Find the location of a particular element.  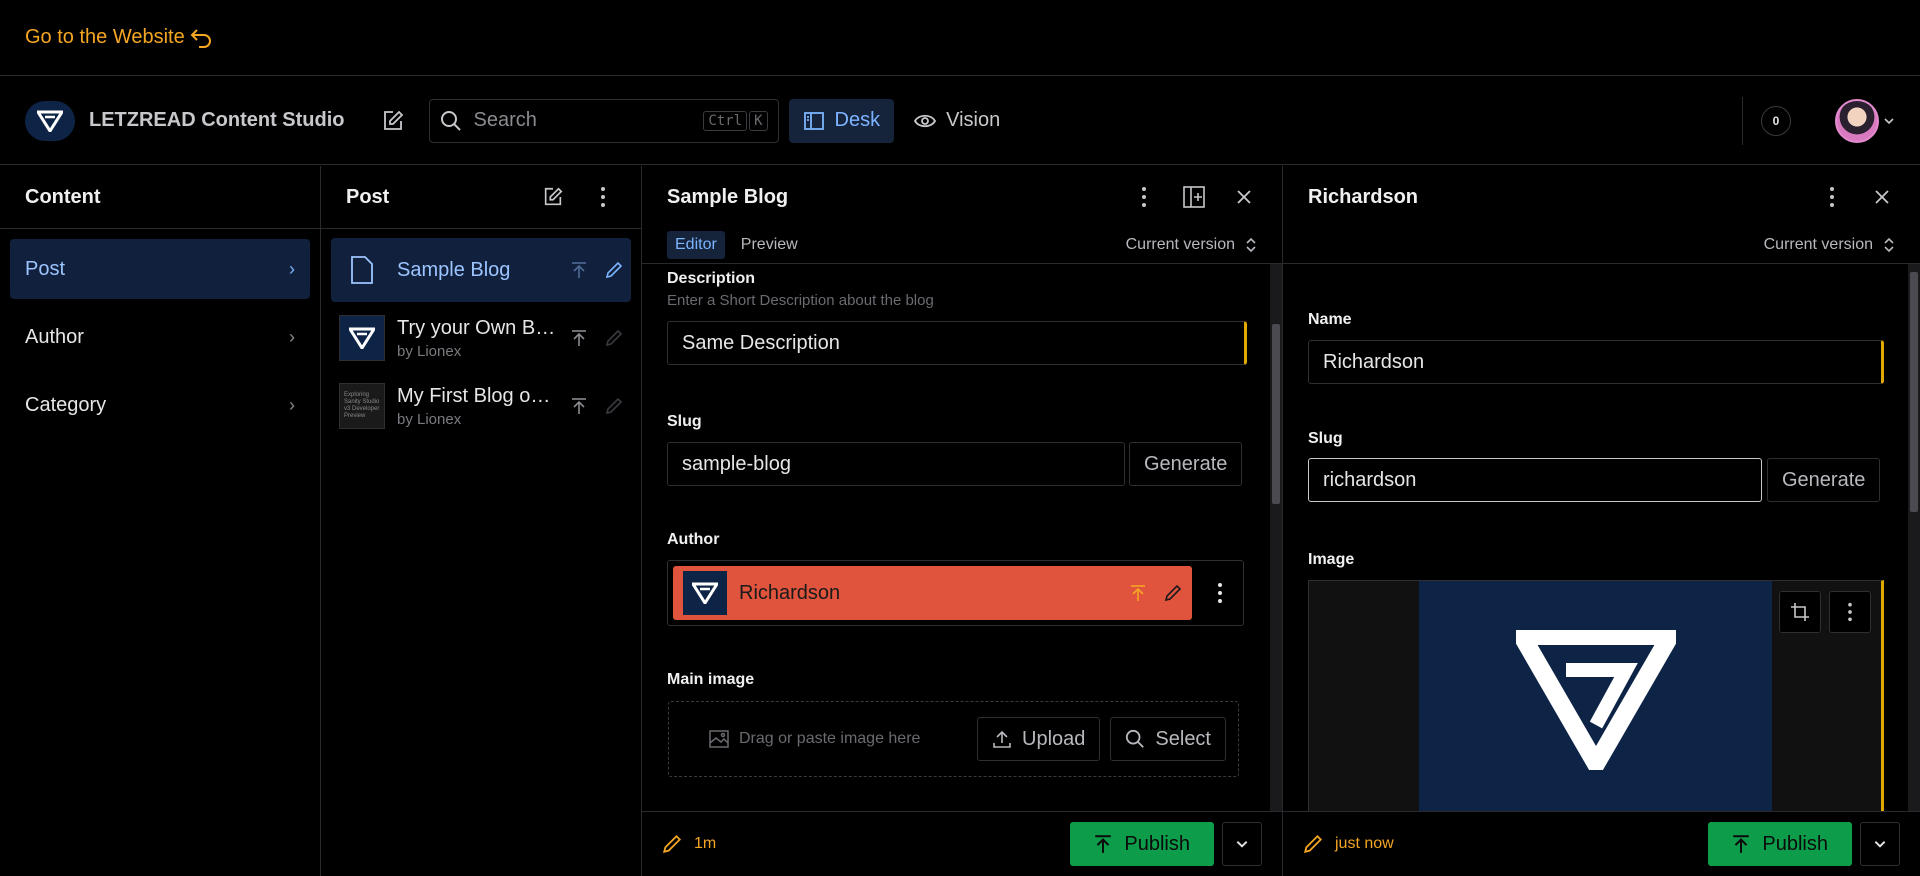

notification-counter: 0 is located at coordinates (1776, 120).